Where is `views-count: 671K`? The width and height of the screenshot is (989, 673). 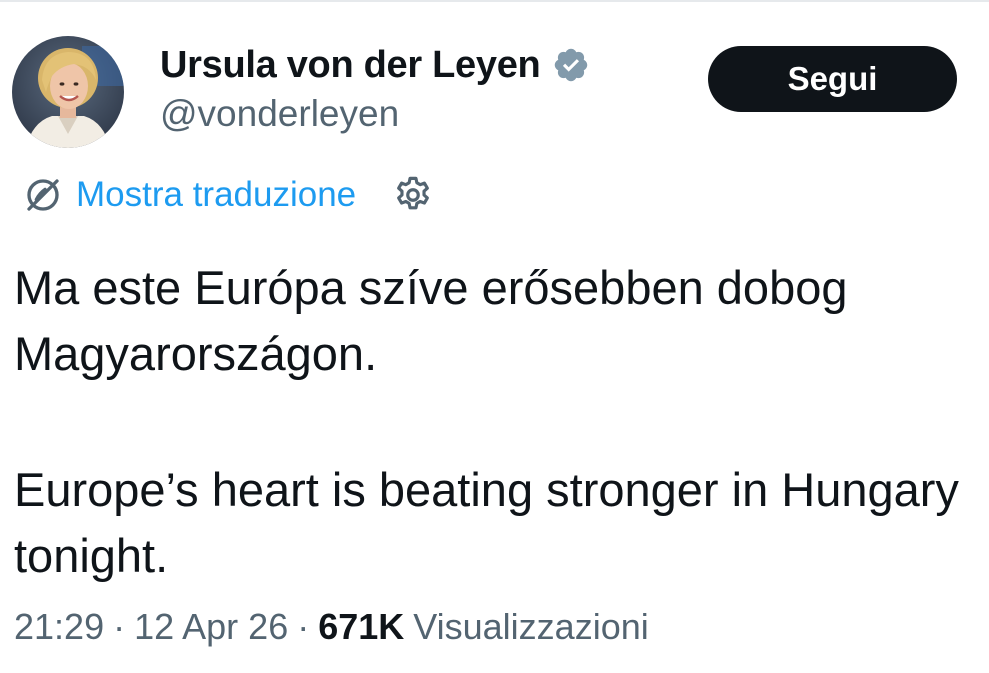
views-count: 671K is located at coordinates (361, 627).